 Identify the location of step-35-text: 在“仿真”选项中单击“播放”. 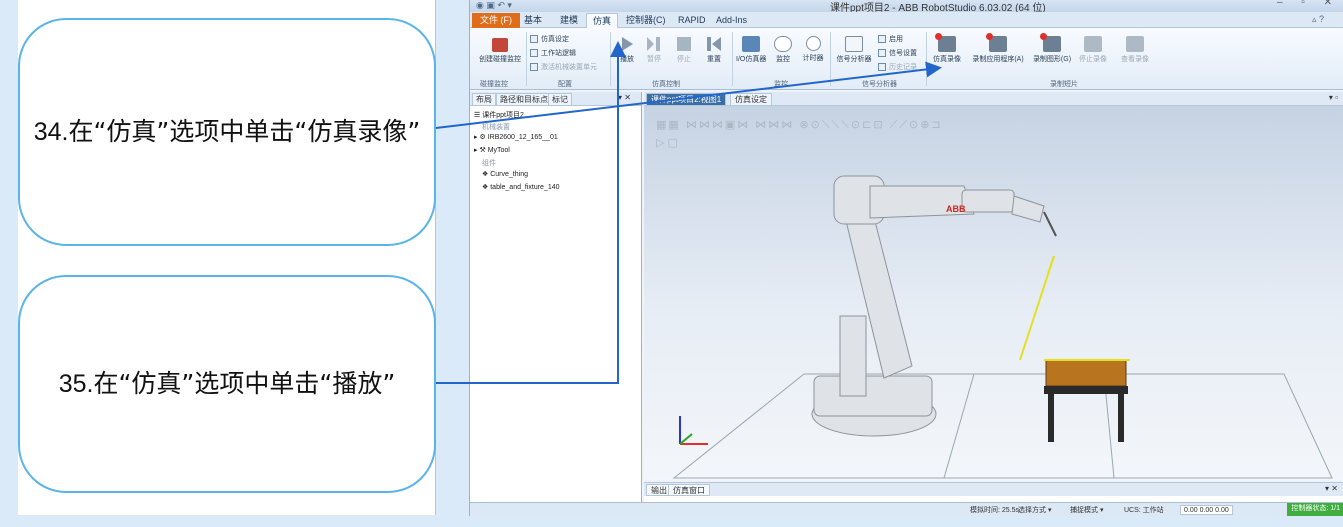
(244, 383).